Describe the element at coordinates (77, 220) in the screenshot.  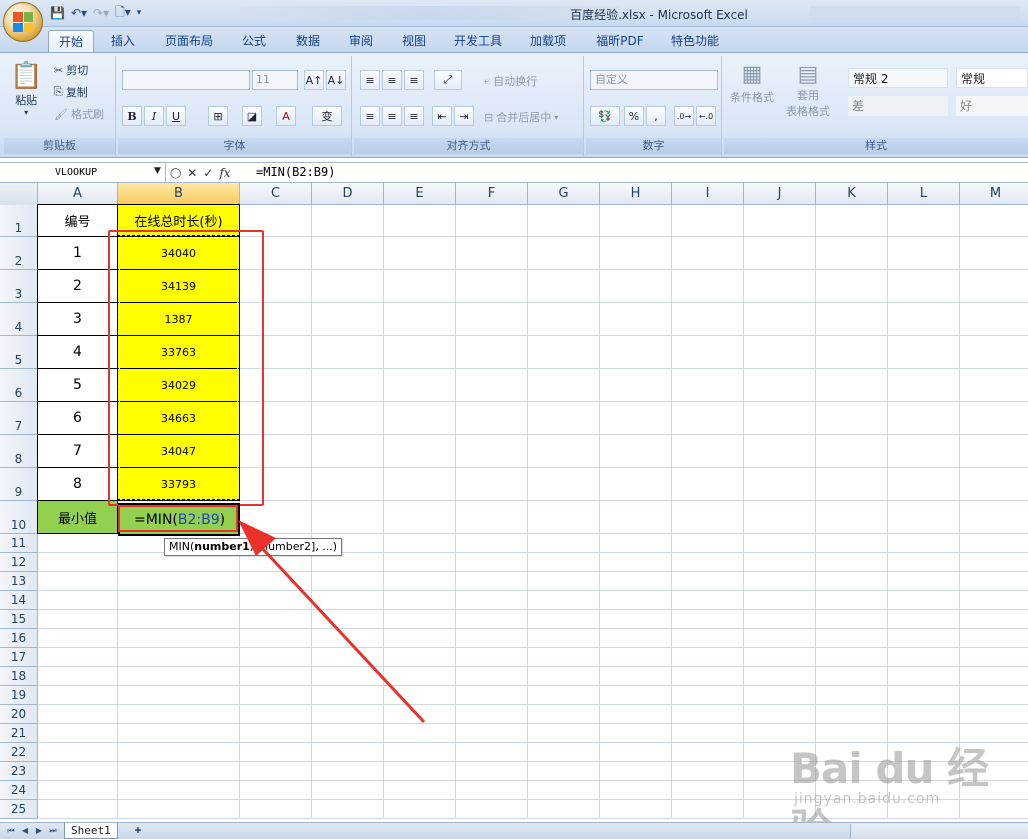
I see `cell-a1: 编号` at that location.